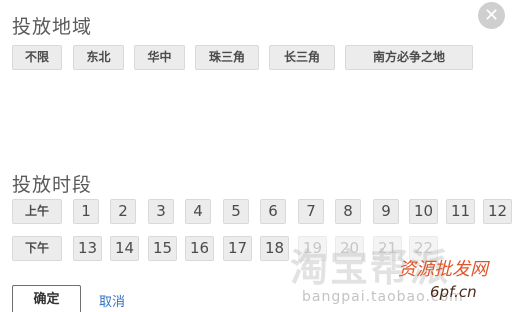 The width and height of the screenshot is (513, 312). What do you see at coordinates (386, 211) in the screenshot?
I see `hour-chip: 9` at bounding box center [386, 211].